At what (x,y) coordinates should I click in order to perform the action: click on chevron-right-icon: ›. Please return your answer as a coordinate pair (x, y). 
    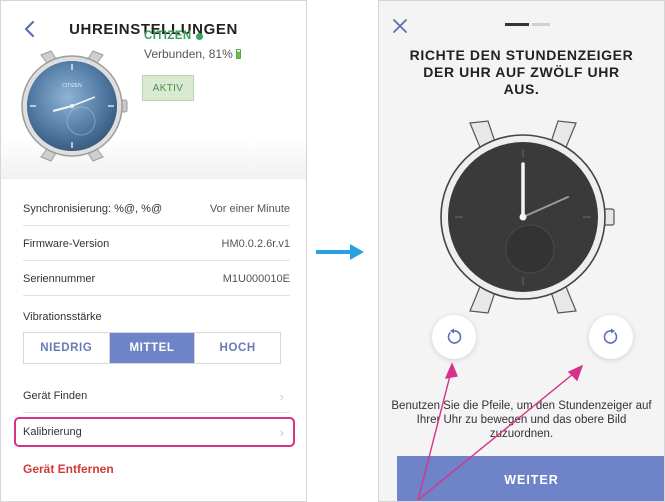
    Looking at the image, I should click on (281, 396).